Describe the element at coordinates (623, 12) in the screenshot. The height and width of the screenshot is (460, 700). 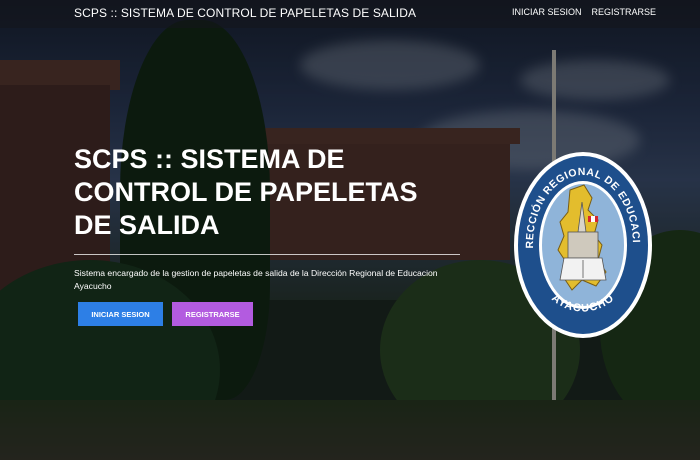
I see `nav-register-link: REGISTRARSE` at that location.